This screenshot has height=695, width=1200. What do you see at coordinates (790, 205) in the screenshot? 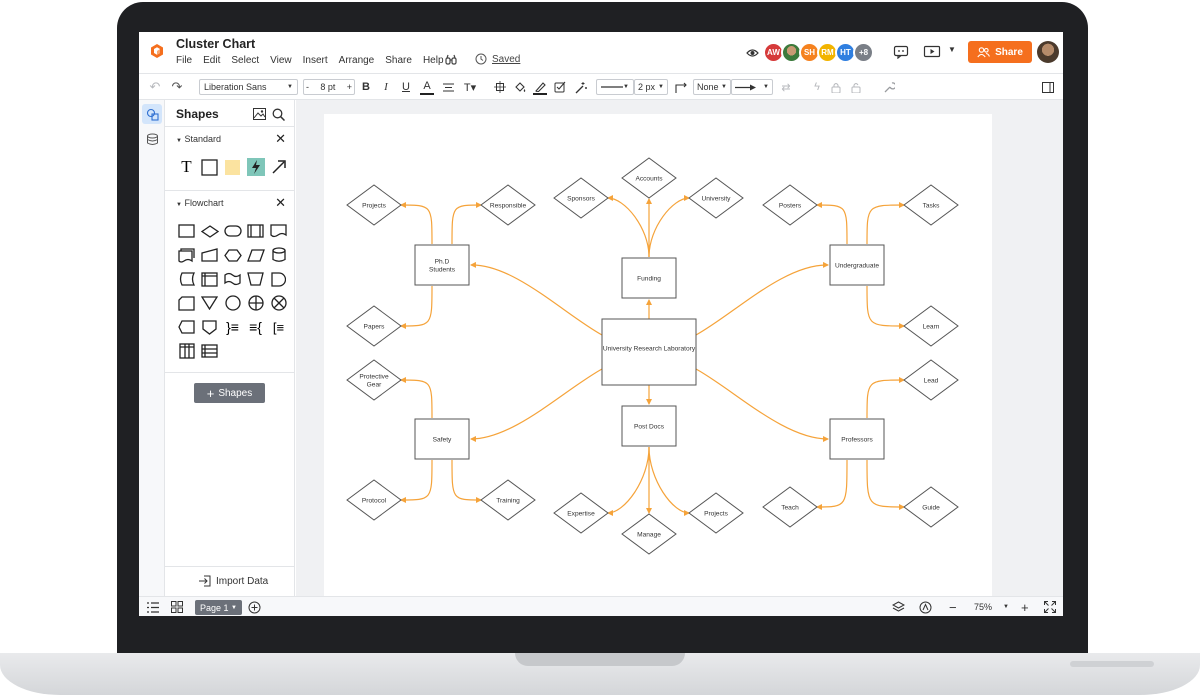
I see `leaf-node: Posters` at bounding box center [790, 205].